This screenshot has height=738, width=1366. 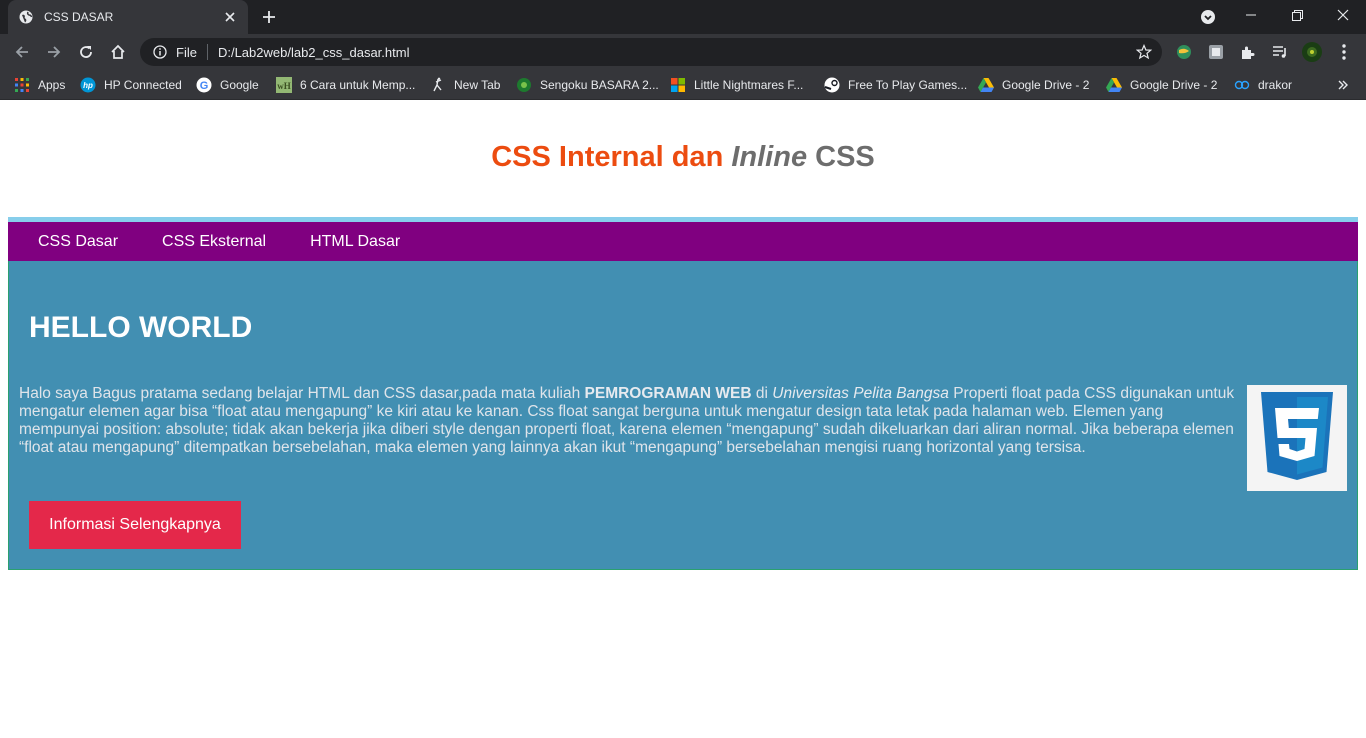 I want to click on apps-grid-icon, so click(x=22, y=85).